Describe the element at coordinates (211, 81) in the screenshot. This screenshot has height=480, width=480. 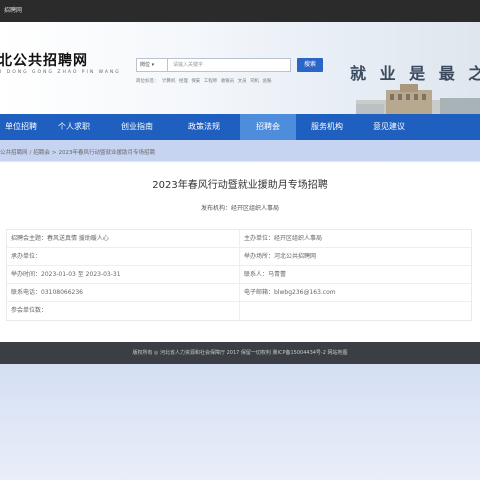
I see `hot-tag: 工程师` at that location.